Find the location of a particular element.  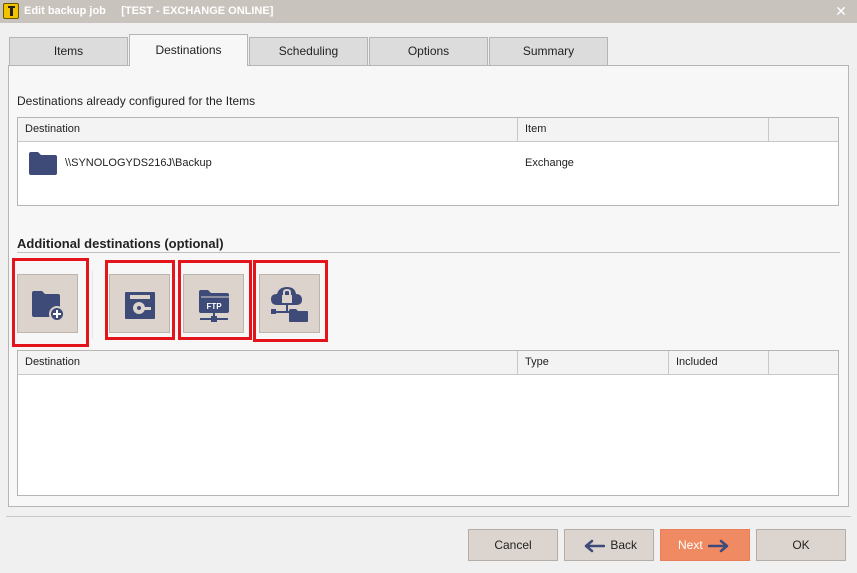

column-included: Included is located at coordinates (719, 362).